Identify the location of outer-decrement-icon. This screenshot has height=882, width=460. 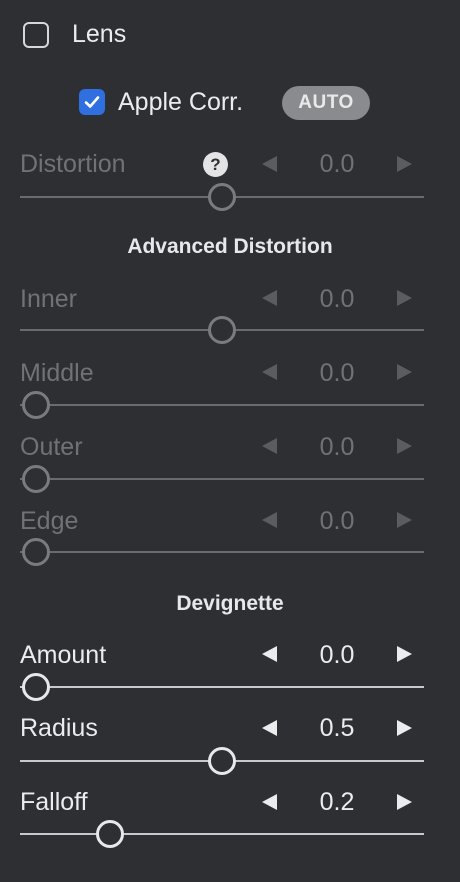
(269, 446).